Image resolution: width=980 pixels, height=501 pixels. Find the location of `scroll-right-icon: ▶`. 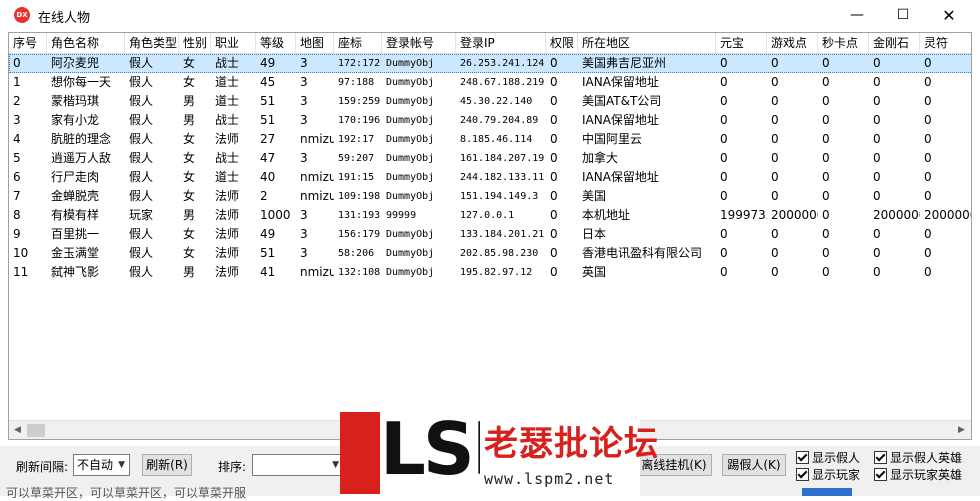

scroll-right-icon: ▶ is located at coordinates (961, 430).